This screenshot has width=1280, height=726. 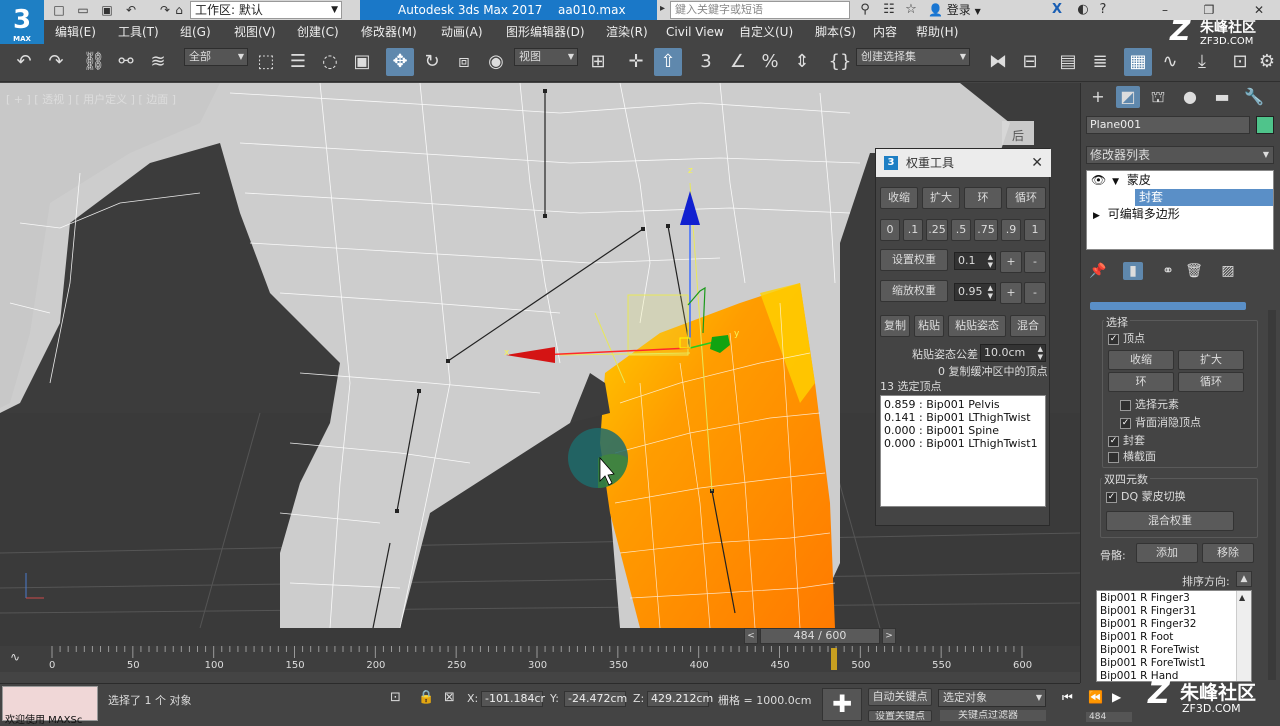 I want to click on weight-tool-titlebar: 3 权重工具 ✕, so click(x=963, y=163).